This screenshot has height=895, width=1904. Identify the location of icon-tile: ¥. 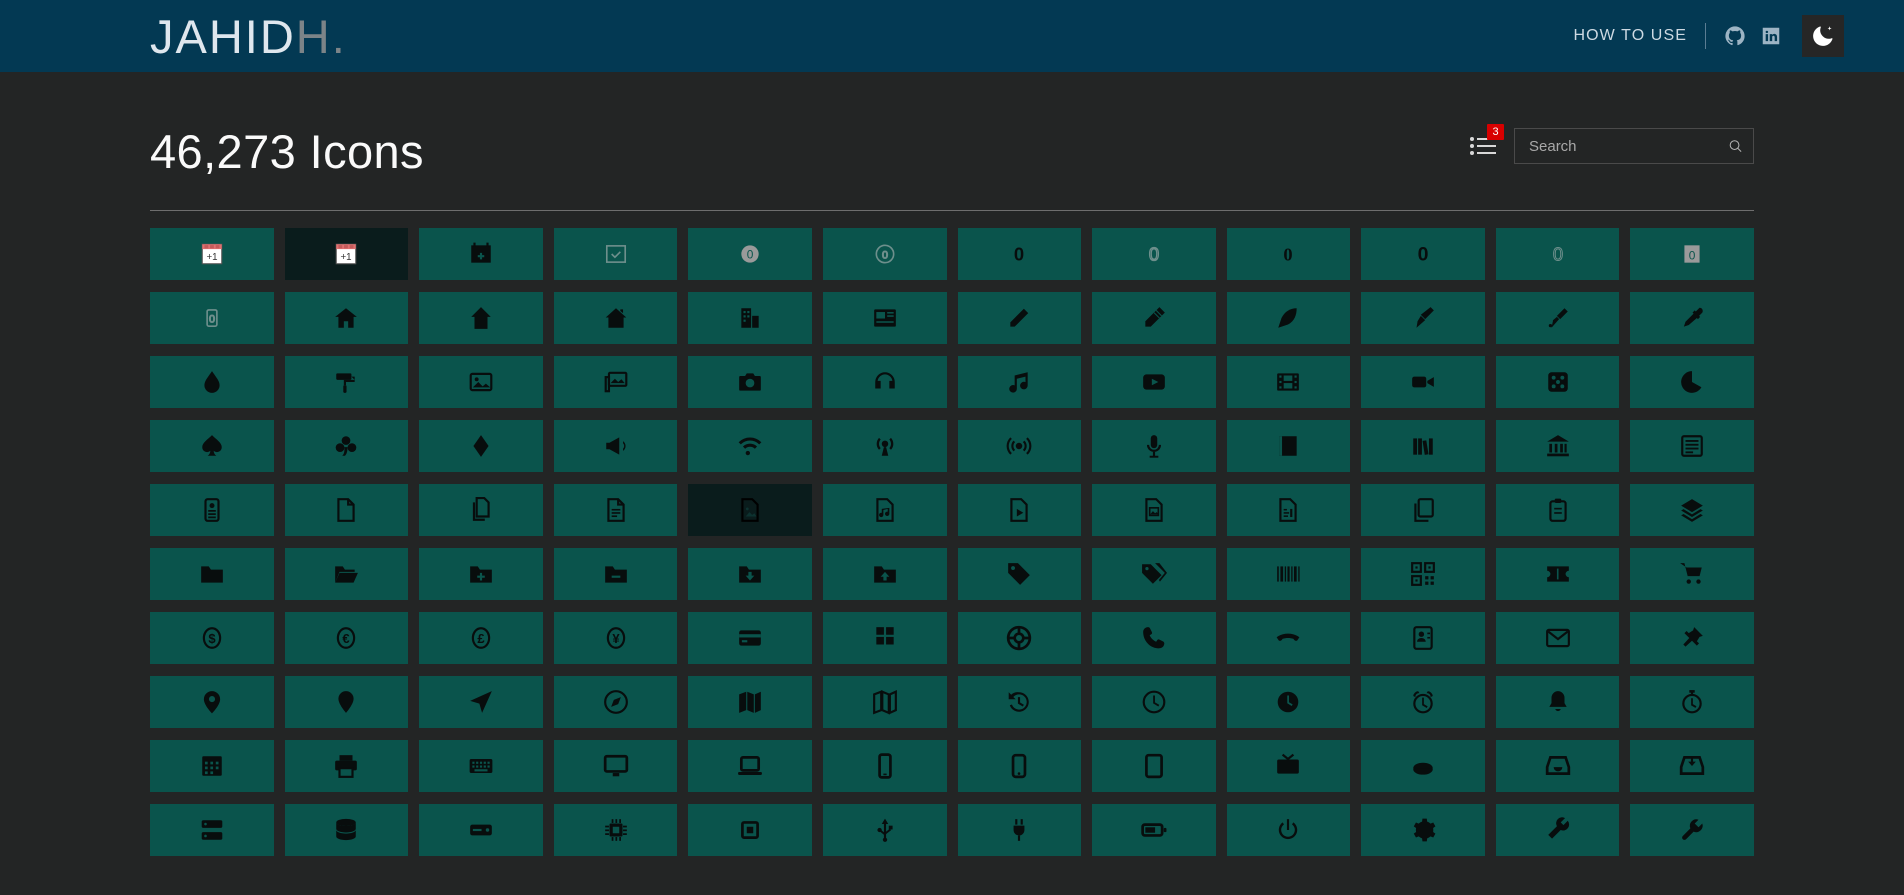
(615, 638).